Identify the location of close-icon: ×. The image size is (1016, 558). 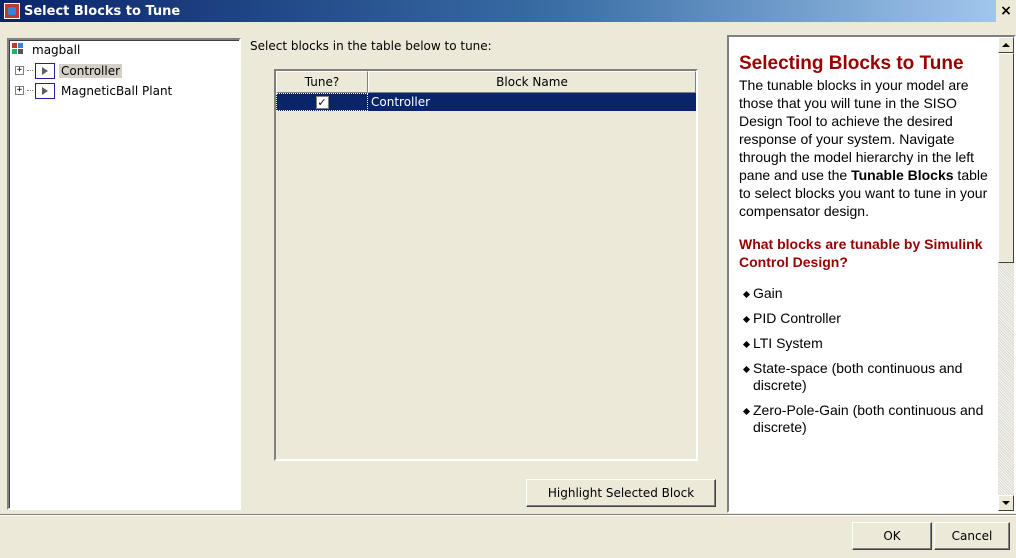
(1006, 11).